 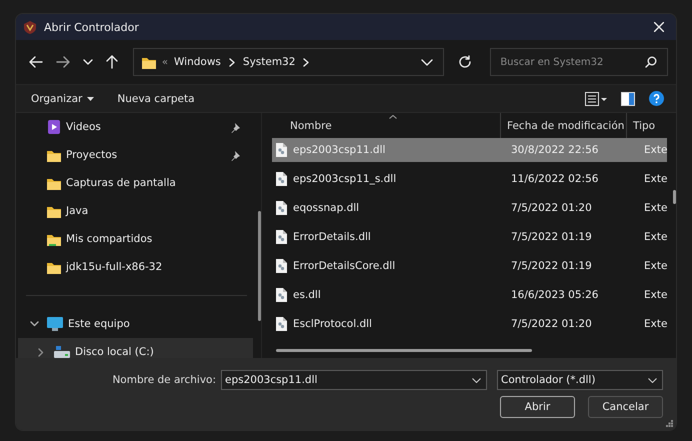 I want to click on filename-label: Nombre de archivo:, so click(x=164, y=380).